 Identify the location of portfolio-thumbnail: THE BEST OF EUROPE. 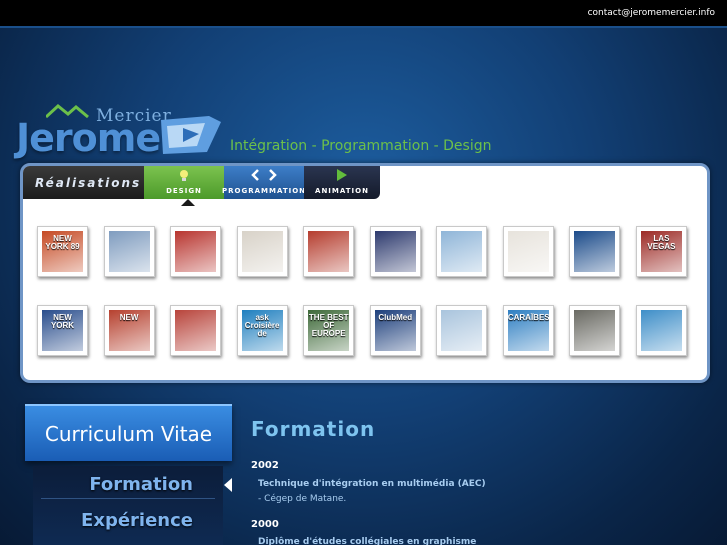
(329, 330).